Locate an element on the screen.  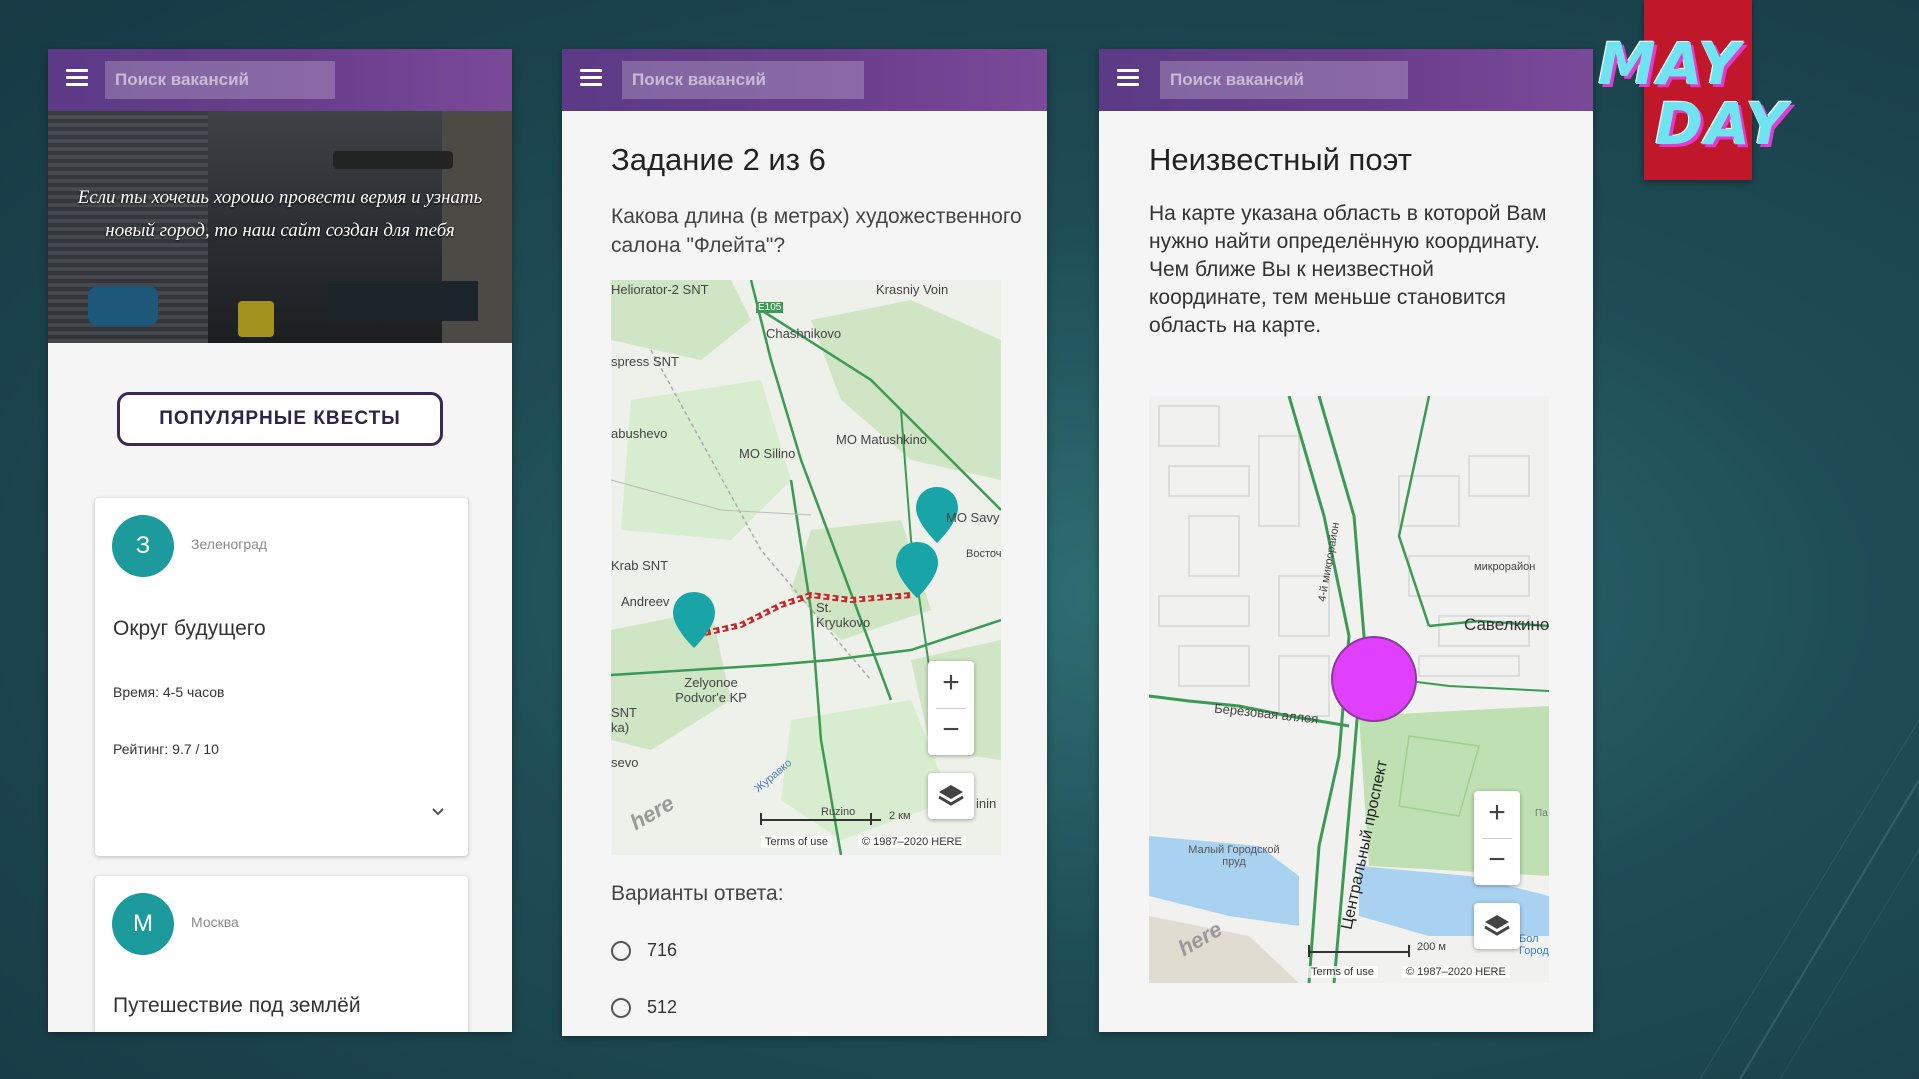
map-label: sevo is located at coordinates (625, 762).